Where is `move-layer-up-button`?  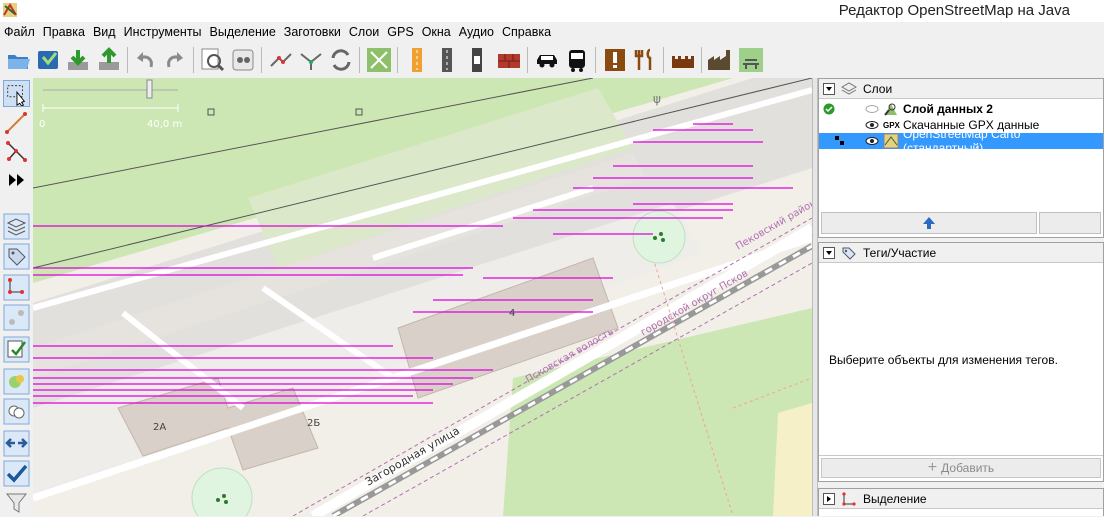
move-layer-up-button is located at coordinates (929, 223).